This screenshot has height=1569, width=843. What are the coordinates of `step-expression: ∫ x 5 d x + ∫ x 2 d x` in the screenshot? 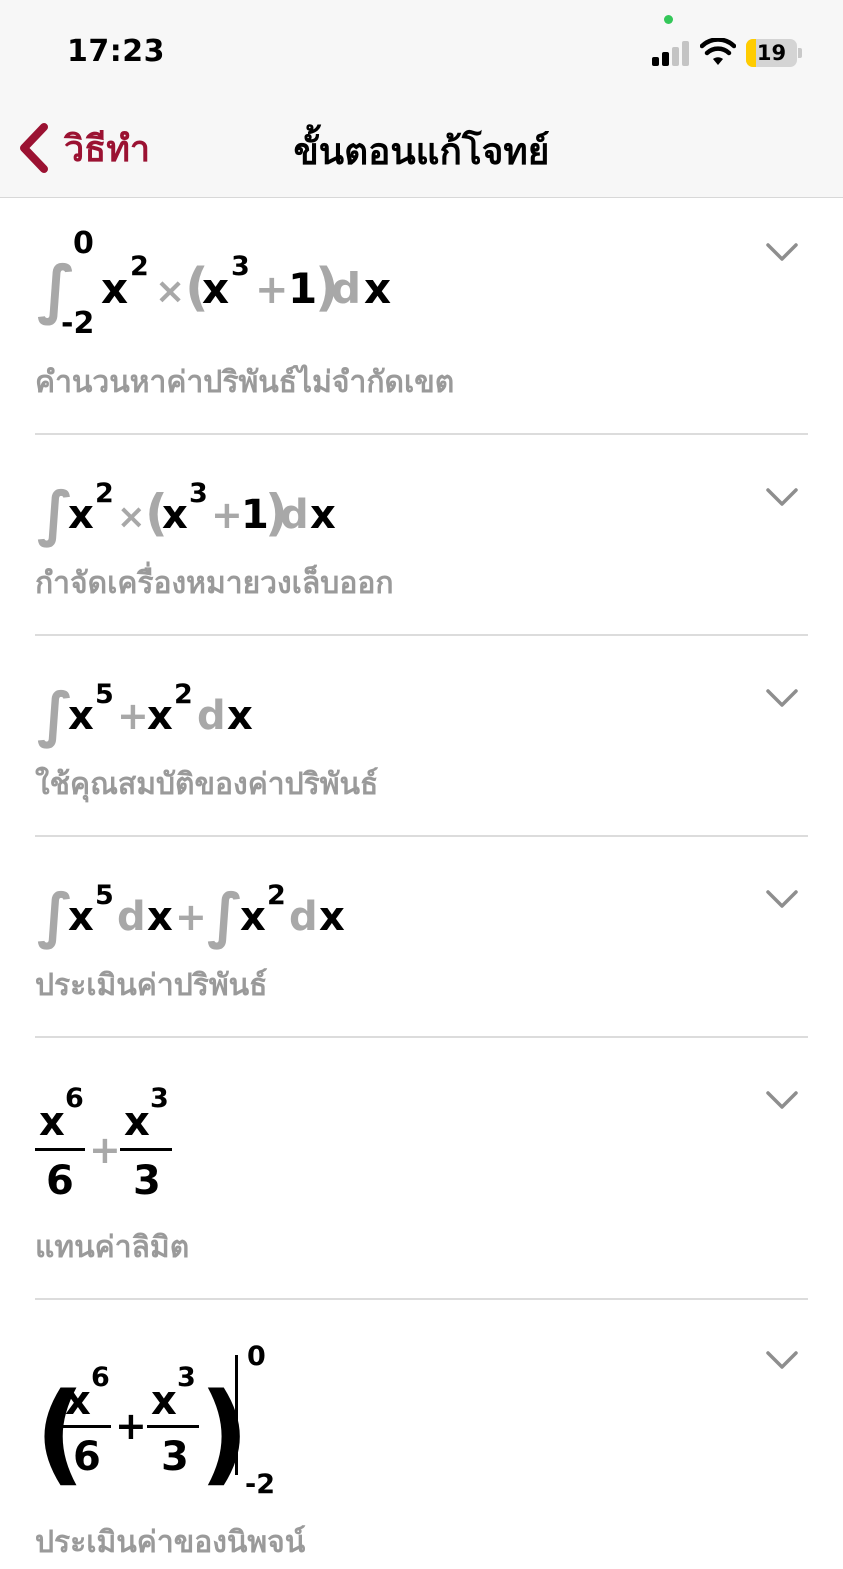 It's located at (191, 915).